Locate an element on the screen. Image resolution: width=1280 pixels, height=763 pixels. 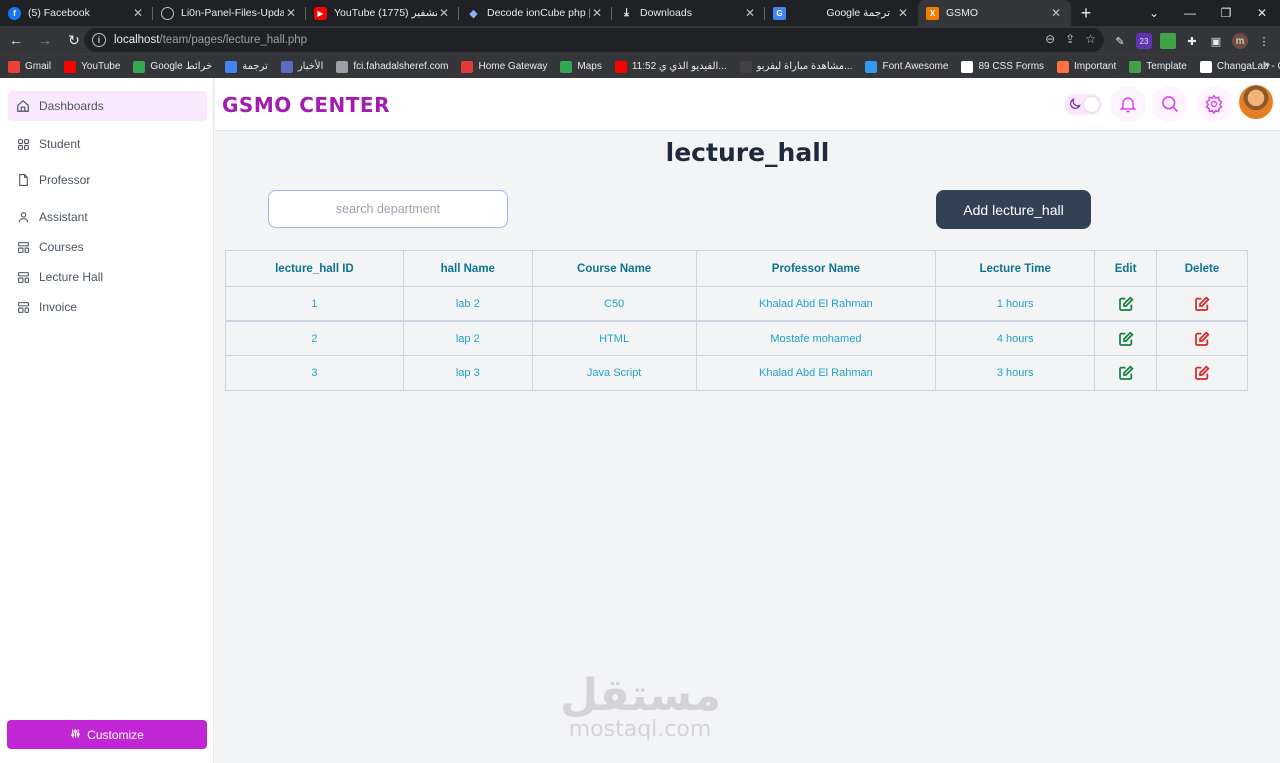
browser-tab: Li0n-Panel-Files-Update-v ✕ is located at coordinates (229, 13).